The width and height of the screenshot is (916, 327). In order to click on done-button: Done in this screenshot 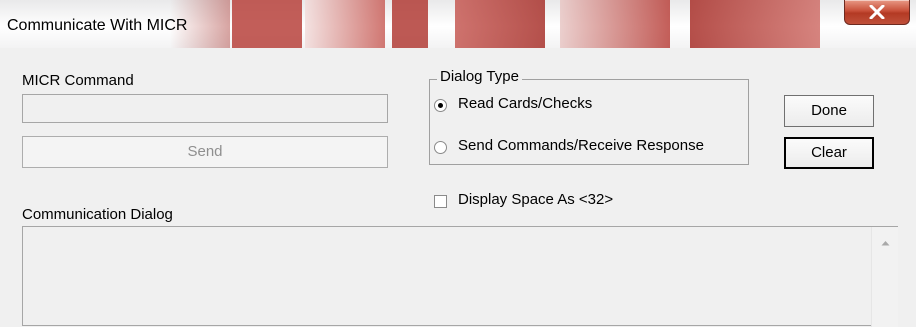, I will do `click(829, 111)`.